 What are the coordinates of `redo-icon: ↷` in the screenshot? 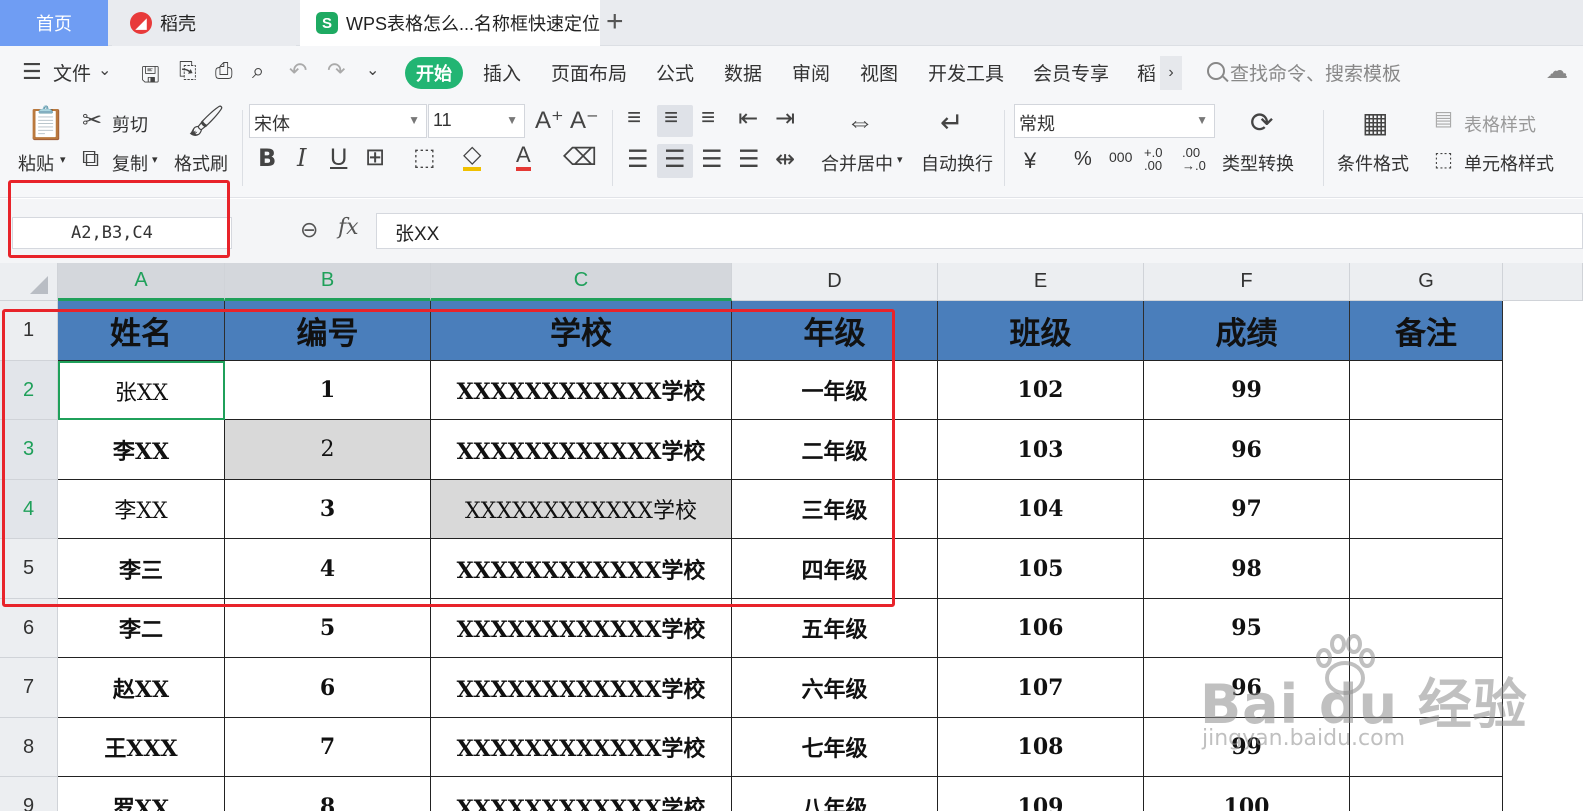 It's located at (336, 71).